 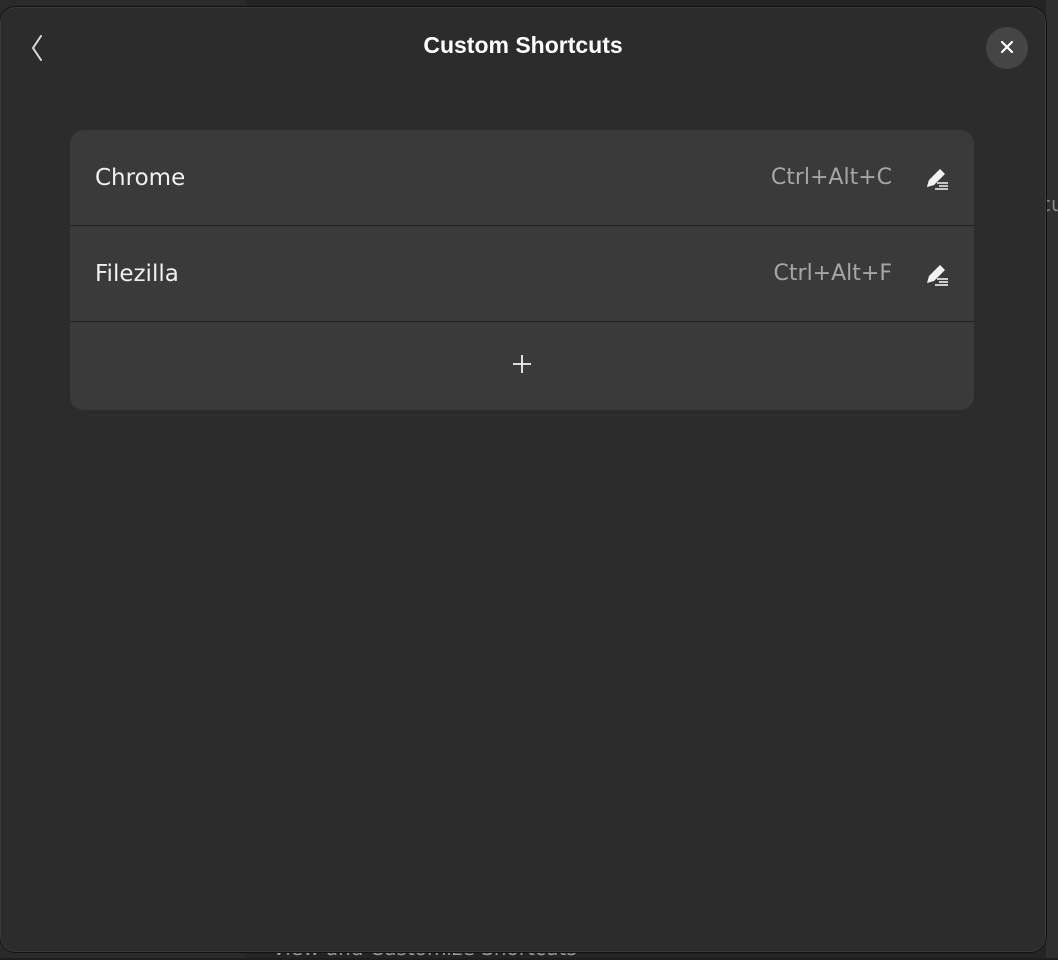 I want to click on shortcut-row-filezilla: Filezilla Ctrl+Alt+F, so click(x=522, y=274).